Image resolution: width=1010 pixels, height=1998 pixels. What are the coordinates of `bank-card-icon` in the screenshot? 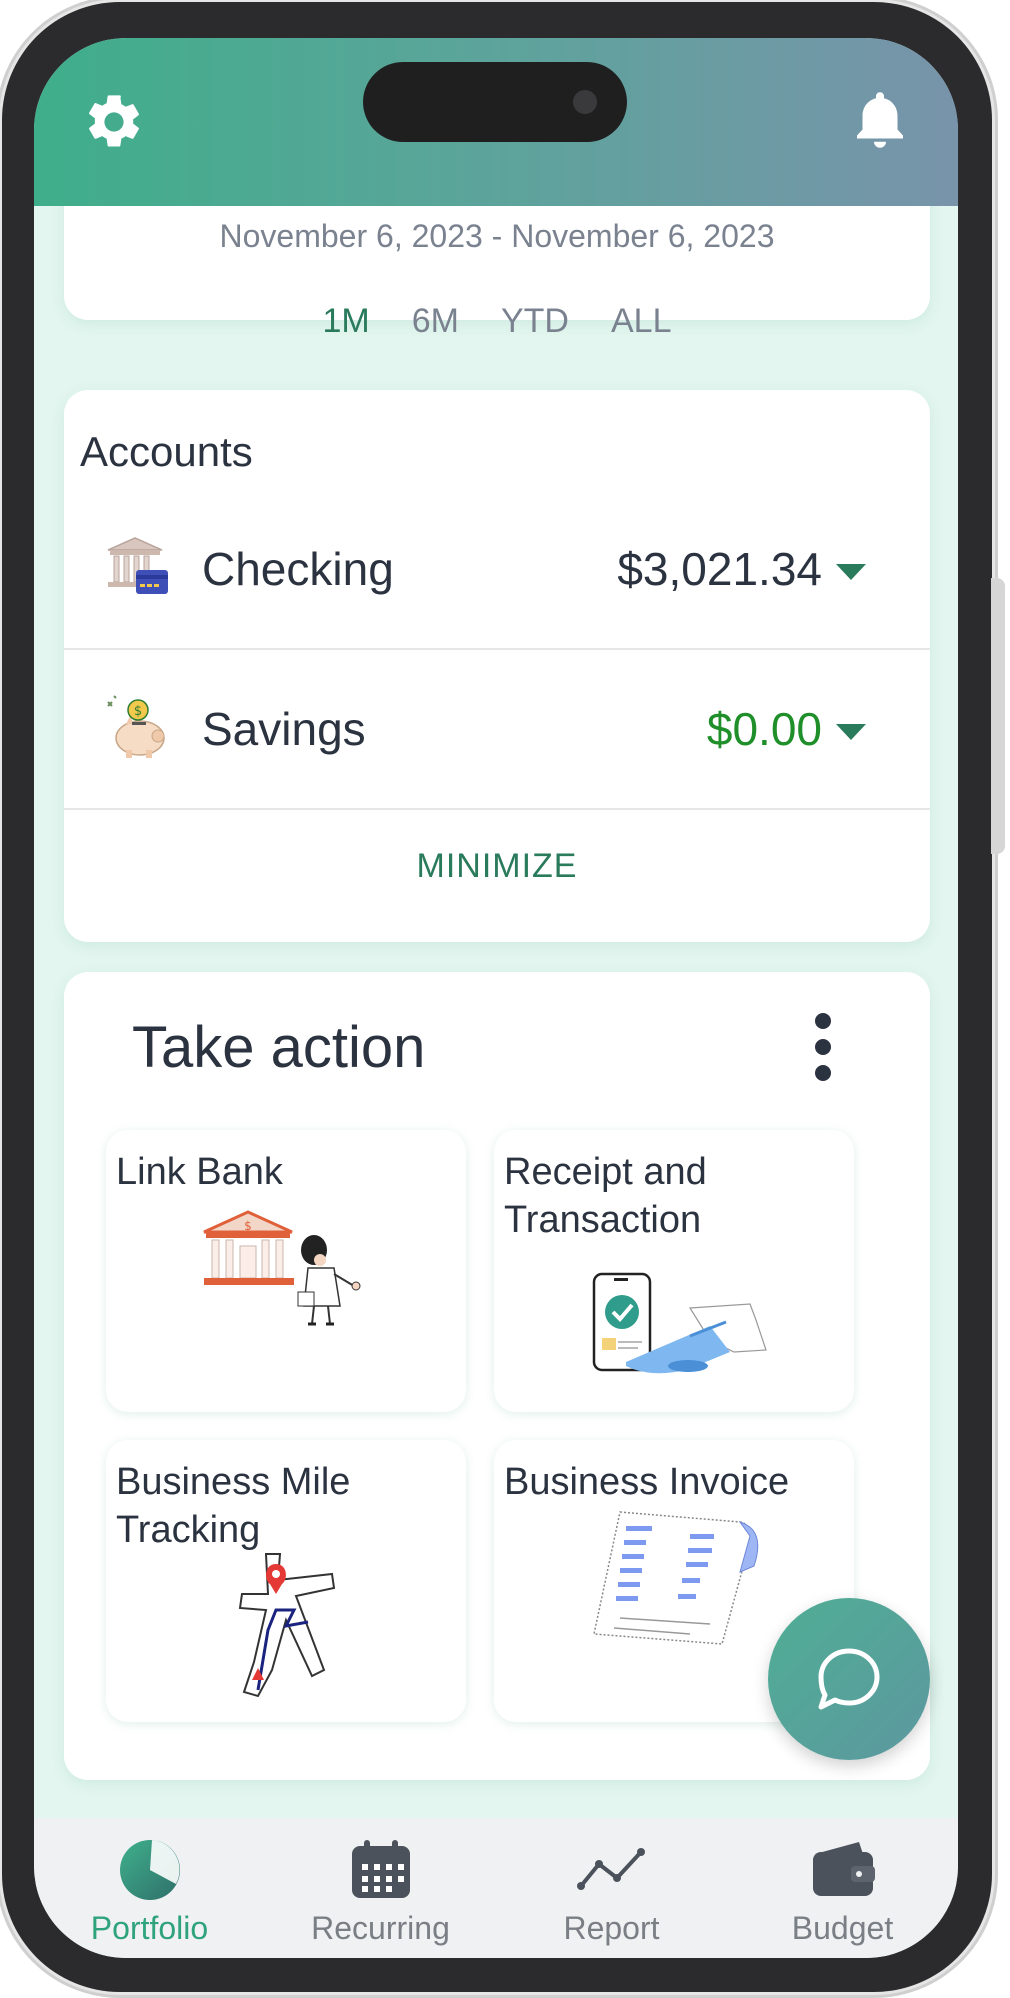 It's located at (137, 565).